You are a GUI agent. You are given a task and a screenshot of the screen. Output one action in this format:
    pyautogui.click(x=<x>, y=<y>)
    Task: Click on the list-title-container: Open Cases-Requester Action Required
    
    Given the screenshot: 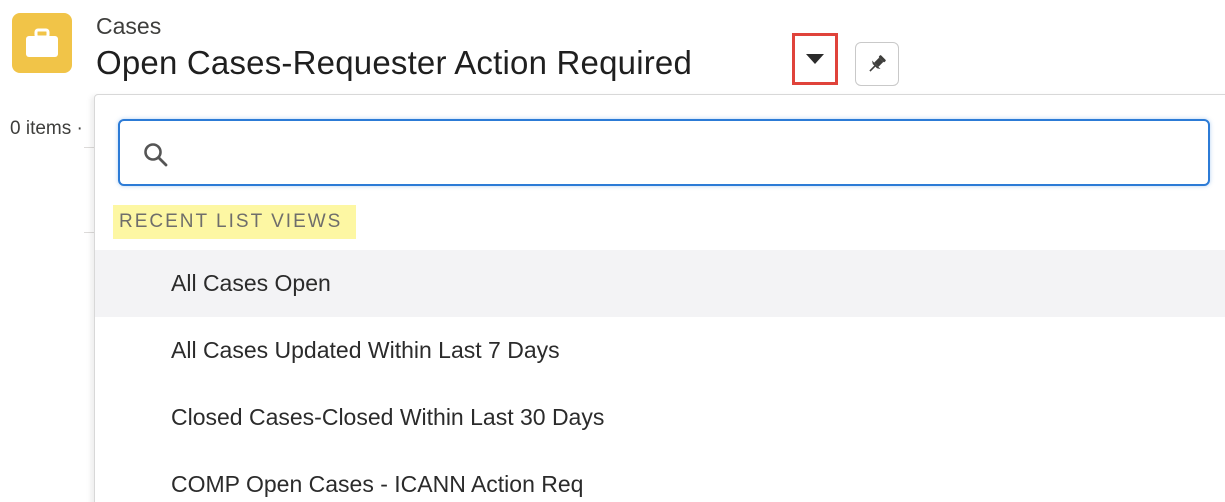 What is the action you would take?
    pyautogui.click(x=394, y=63)
    